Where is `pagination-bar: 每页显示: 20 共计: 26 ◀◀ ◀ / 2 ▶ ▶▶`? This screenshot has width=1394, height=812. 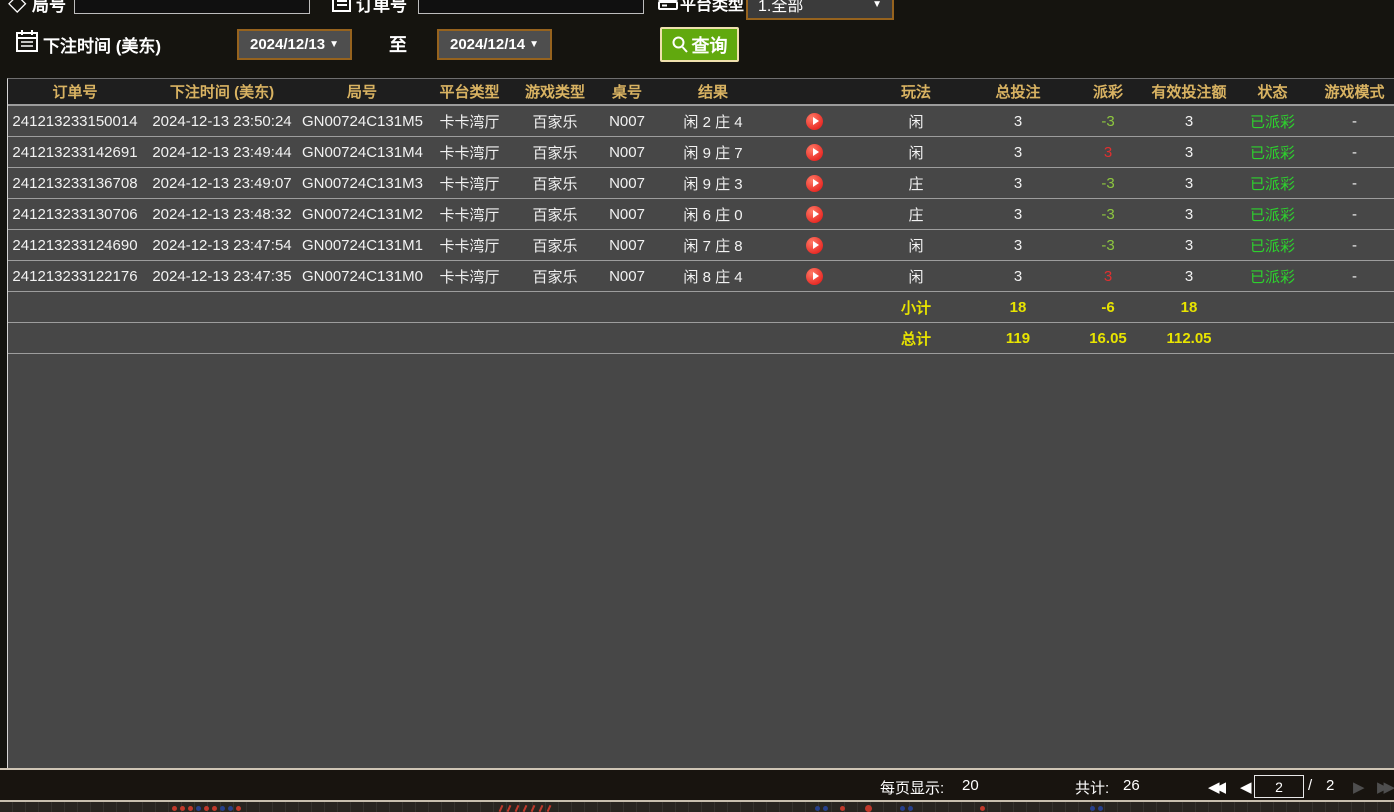 pagination-bar: 每页显示: 20 共计: 26 ◀◀ ◀ / 2 ▶ ▶▶ is located at coordinates (697, 784).